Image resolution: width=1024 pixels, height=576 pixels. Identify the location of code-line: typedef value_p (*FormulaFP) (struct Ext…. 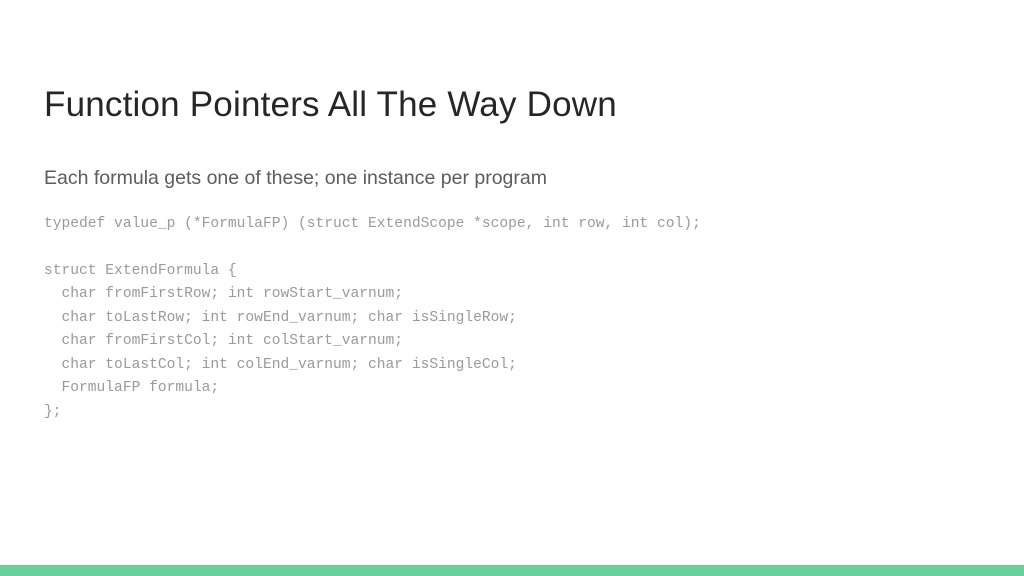
(372, 223).